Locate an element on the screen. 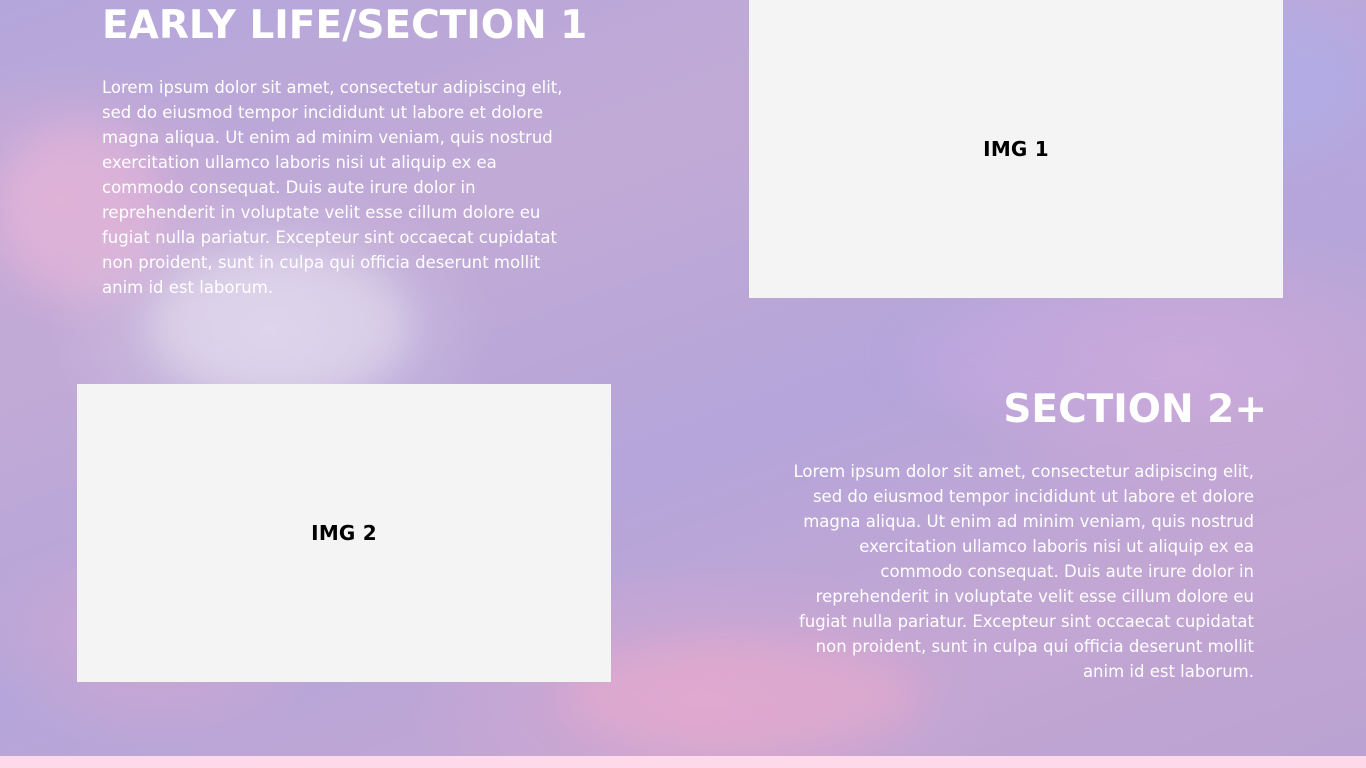  image-placeholder-label: IMG 1 is located at coordinates (1016, 149).